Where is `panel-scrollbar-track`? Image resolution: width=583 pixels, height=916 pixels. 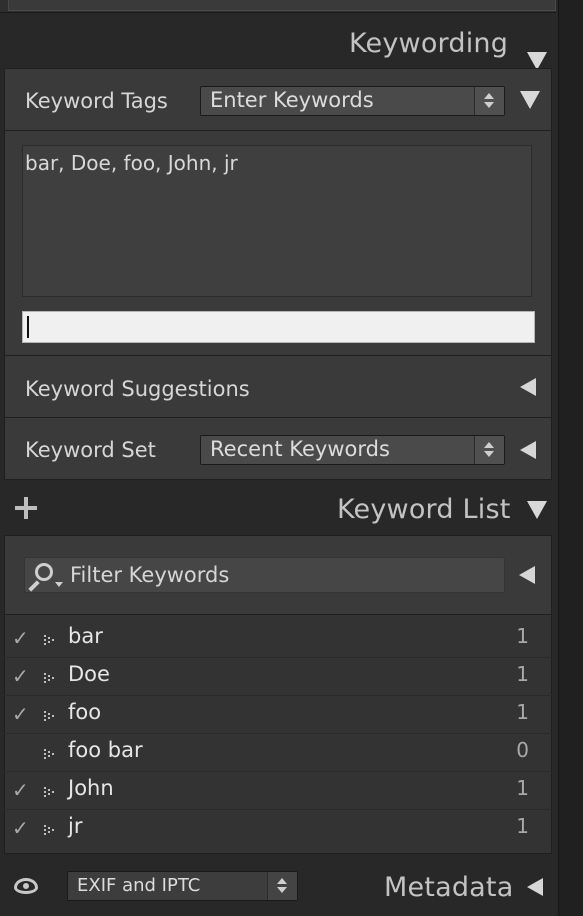 panel-scrollbar-track is located at coordinates (570, 458).